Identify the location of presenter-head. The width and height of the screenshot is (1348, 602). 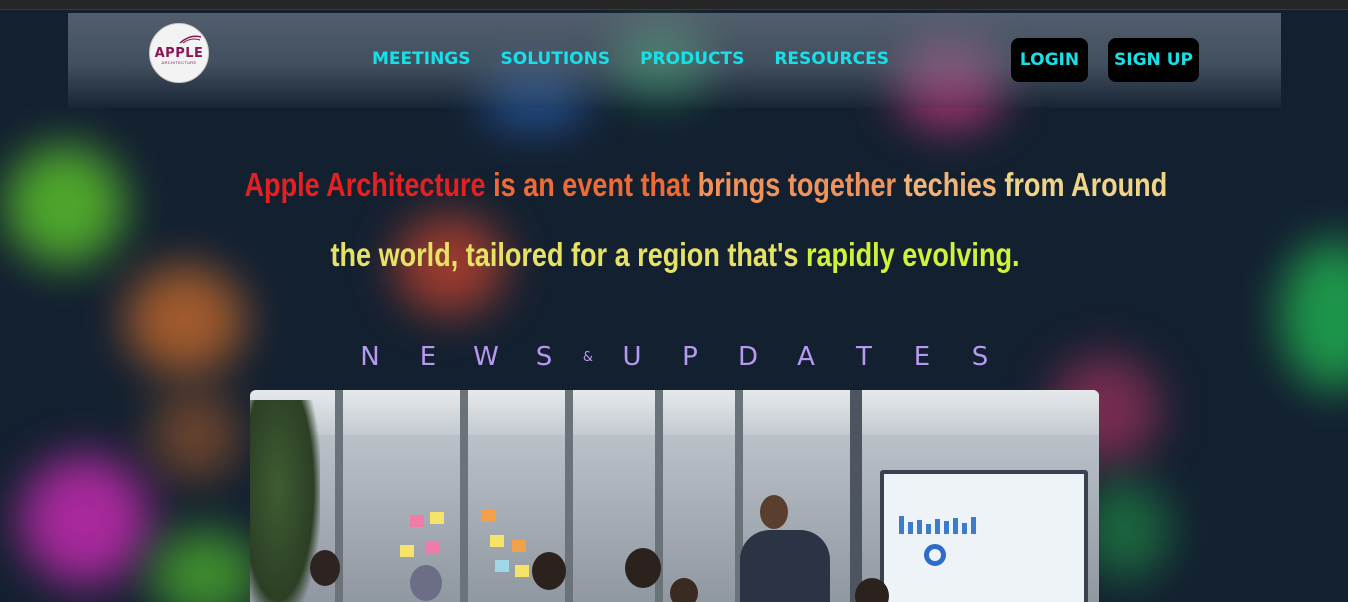
(774, 512).